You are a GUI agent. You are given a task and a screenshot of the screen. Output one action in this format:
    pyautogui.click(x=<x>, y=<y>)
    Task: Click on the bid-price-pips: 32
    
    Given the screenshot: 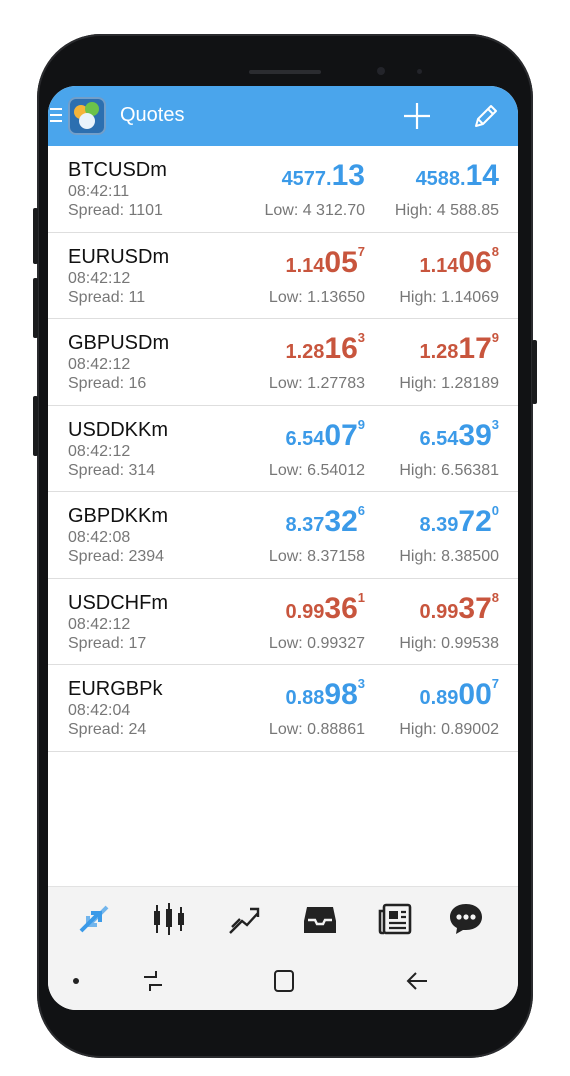 What is the action you would take?
    pyautogui.click(x=341, y=521)
    